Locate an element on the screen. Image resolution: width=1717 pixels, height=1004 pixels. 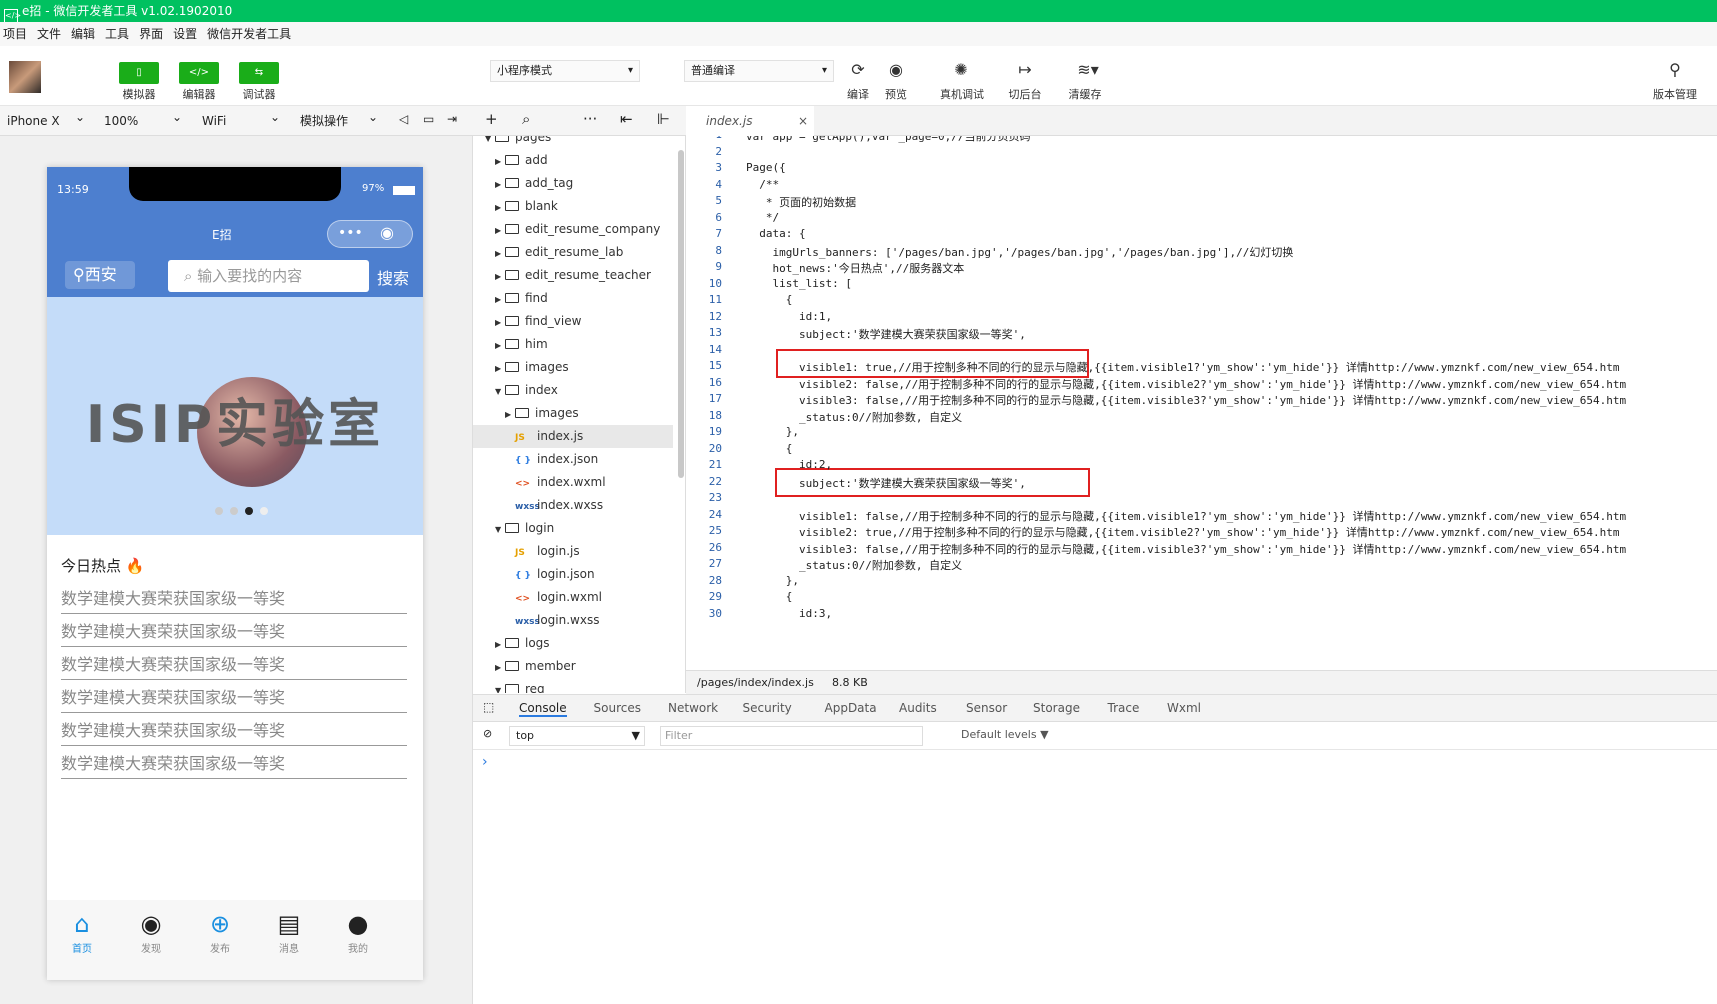
tree-scrollbar is located at coordinates (681, 314).